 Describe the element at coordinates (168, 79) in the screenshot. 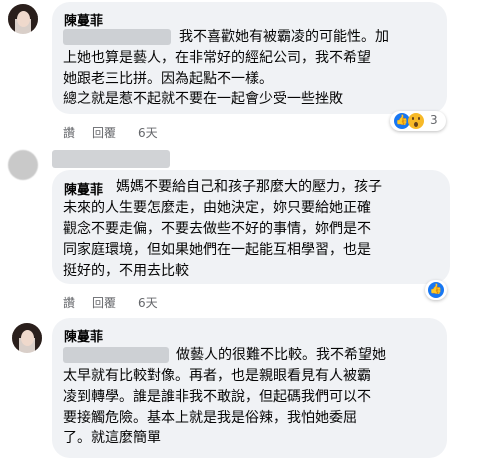

I see `comment-text-line: 她跟老三比拼。因為起點不一樣。` at that location.